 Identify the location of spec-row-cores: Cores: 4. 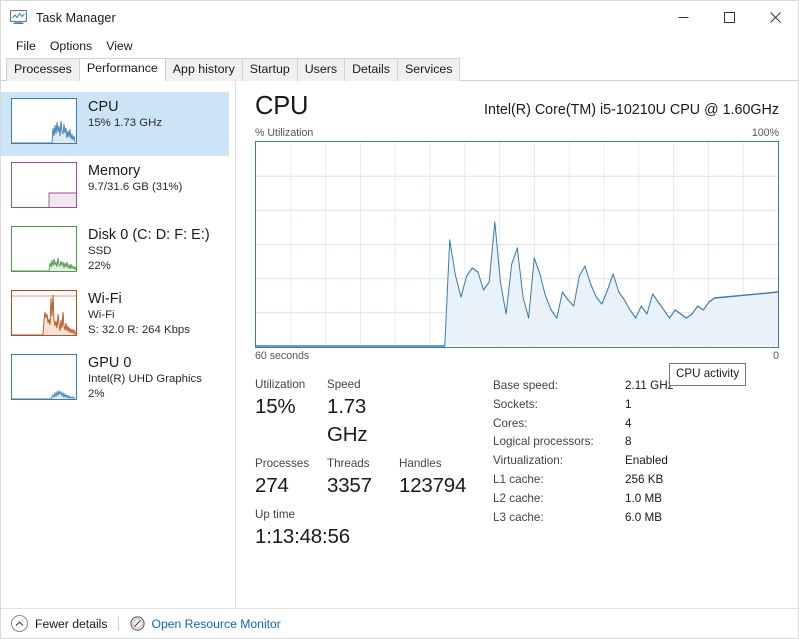
(636, 424).